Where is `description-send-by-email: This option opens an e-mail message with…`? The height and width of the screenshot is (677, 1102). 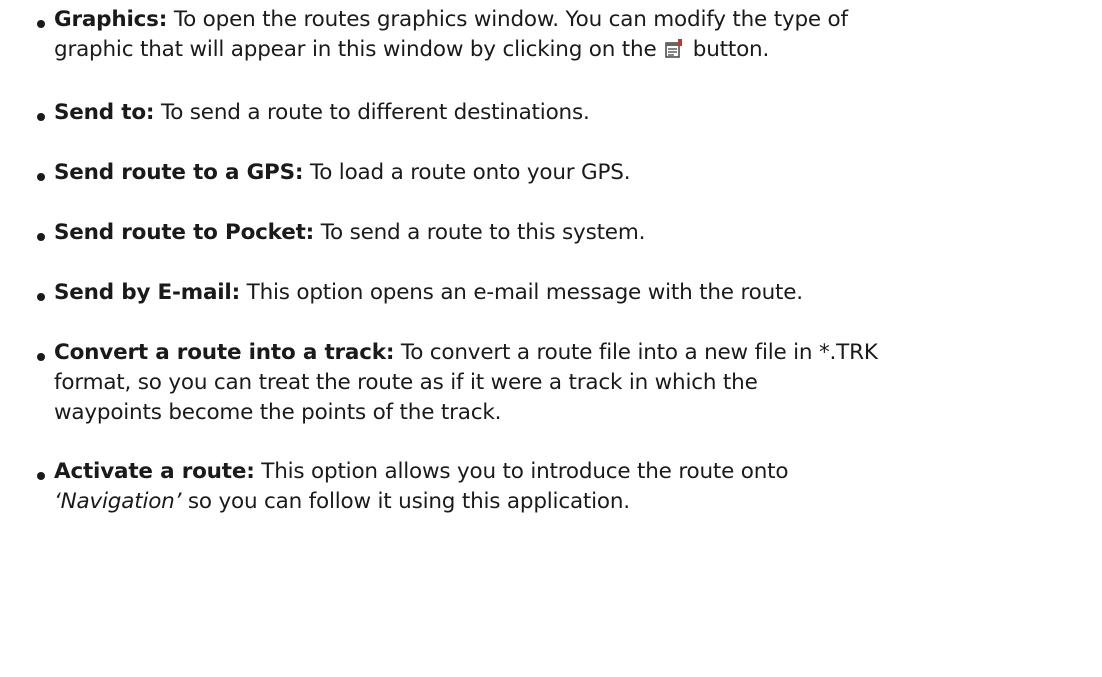 description-send-by-email: This option opens an e-mail message with… is located at coordinates (524, 292).